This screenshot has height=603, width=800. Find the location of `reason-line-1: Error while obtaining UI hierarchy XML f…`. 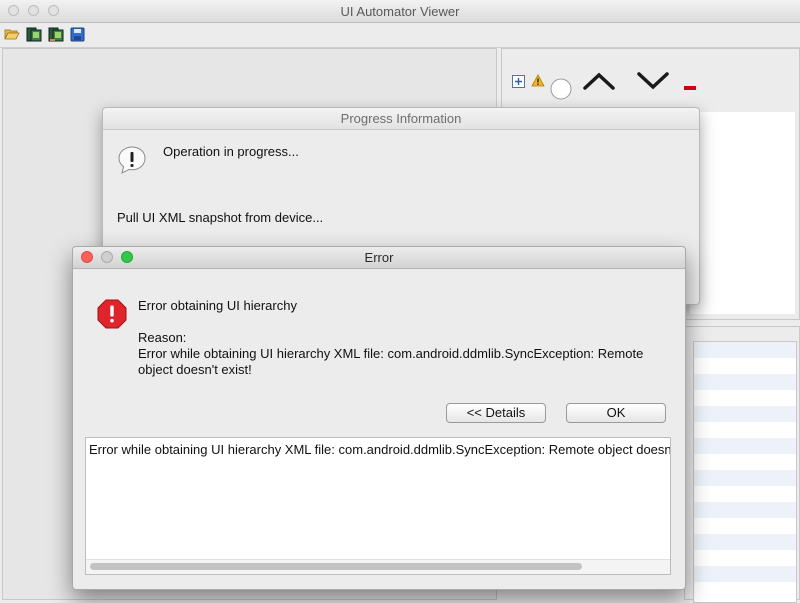

reason-line-1: Error while obtaining UI hierarchy XML f… is located at coordinates (391, 353).